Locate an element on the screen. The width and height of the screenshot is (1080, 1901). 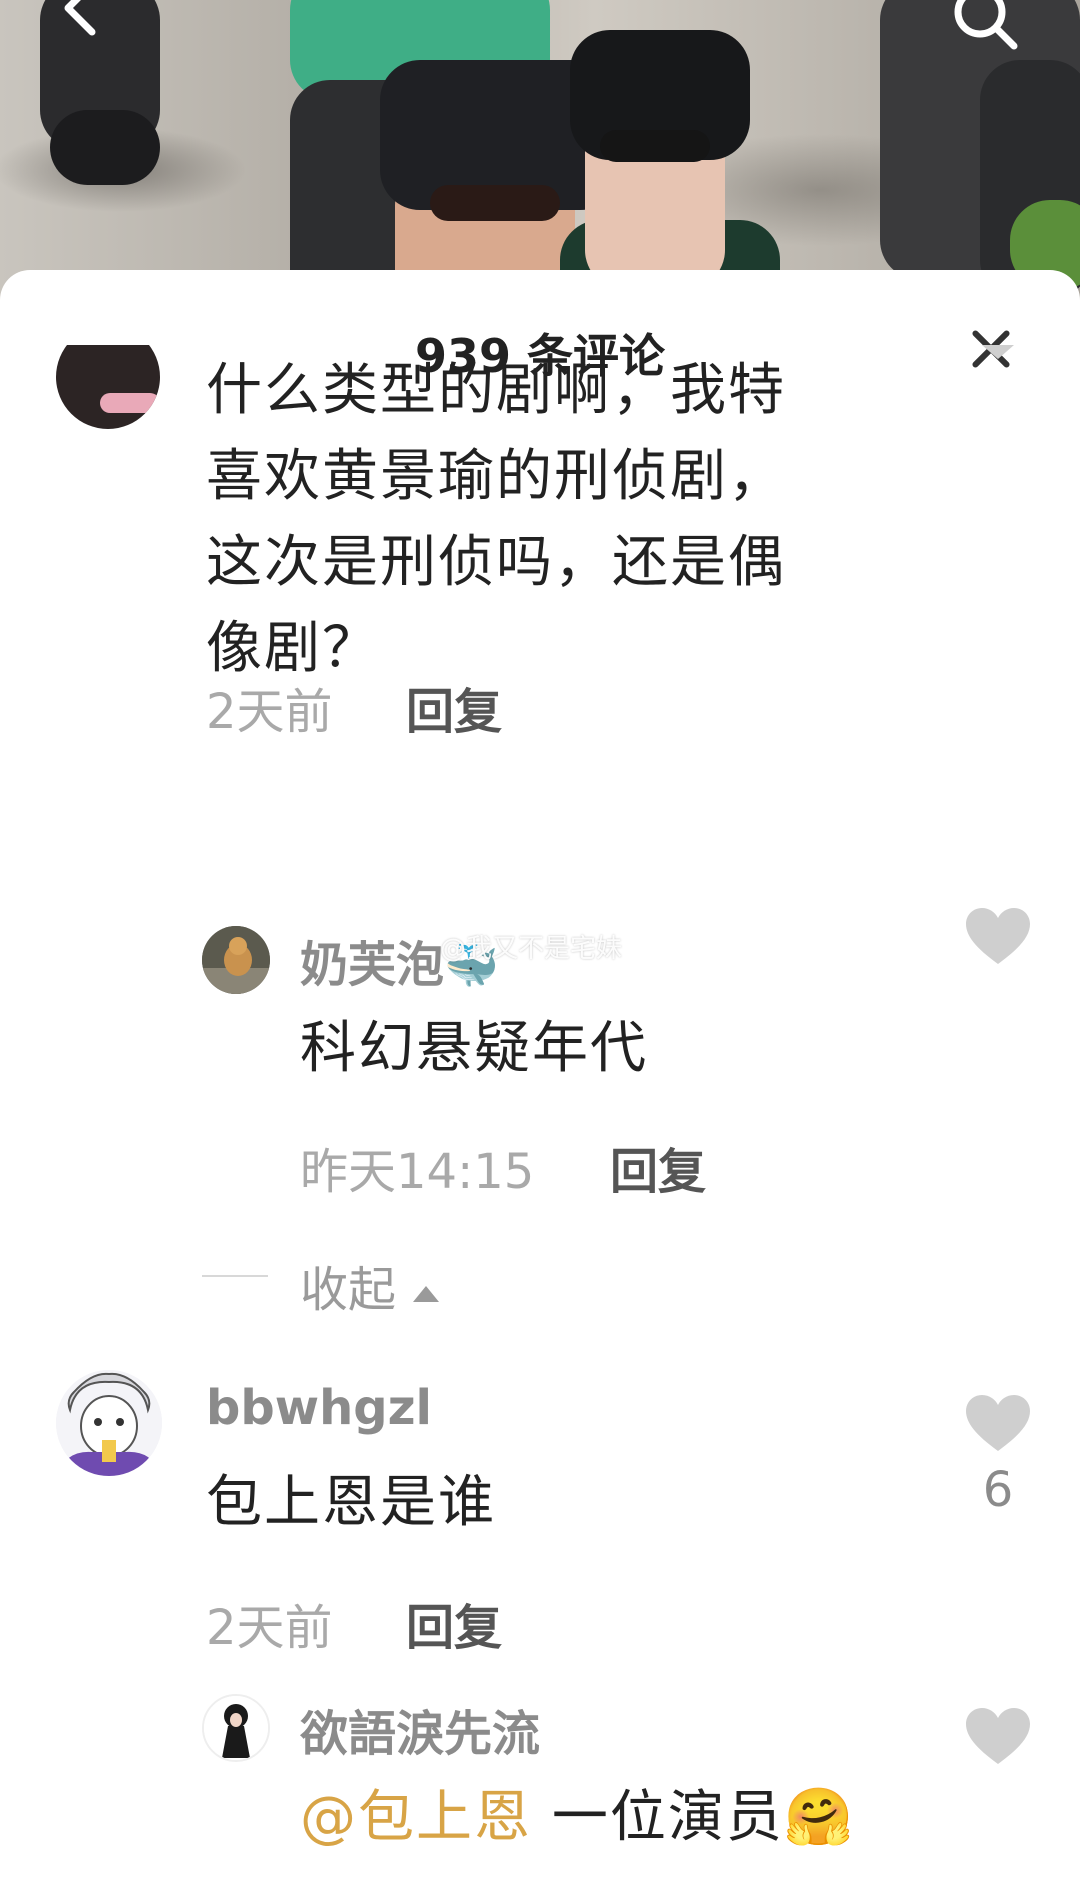
watermark: @我又不是宅妹 is located at coordinates (531, 949).